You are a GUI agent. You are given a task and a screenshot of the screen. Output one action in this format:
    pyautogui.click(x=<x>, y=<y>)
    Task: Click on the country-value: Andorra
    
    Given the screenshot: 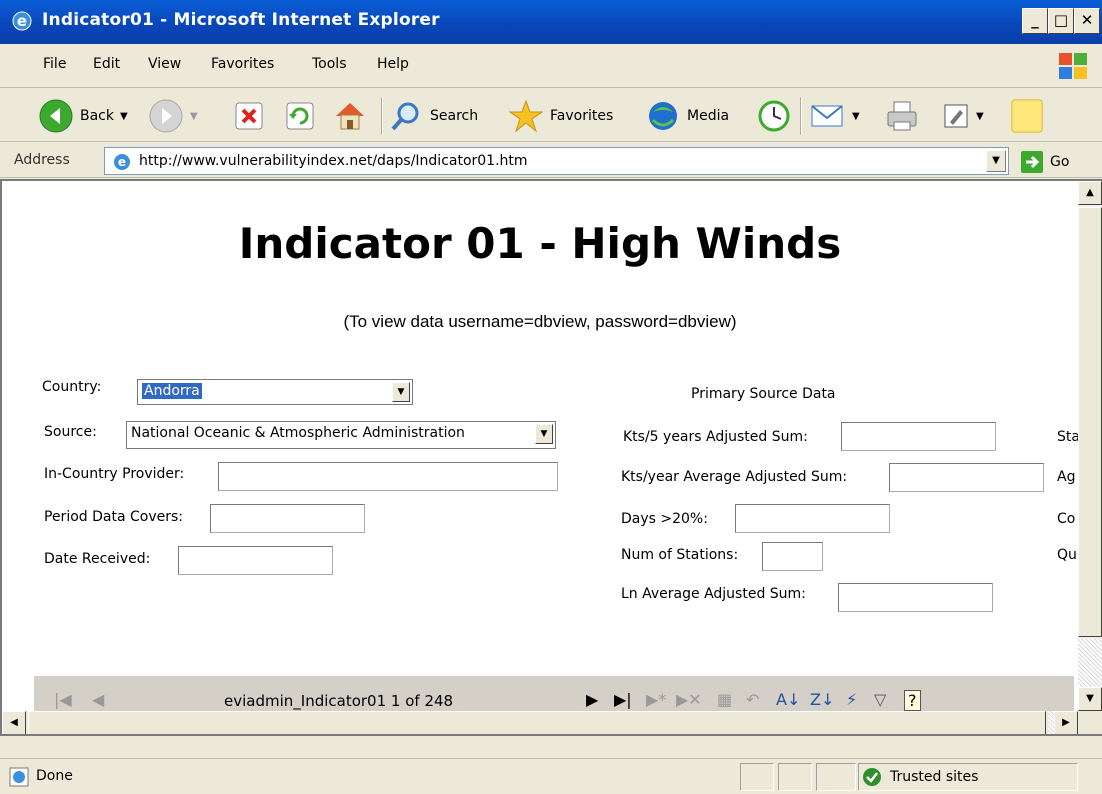 What is the action you would take?
    pyautogui.click(x=172, y=391)
    